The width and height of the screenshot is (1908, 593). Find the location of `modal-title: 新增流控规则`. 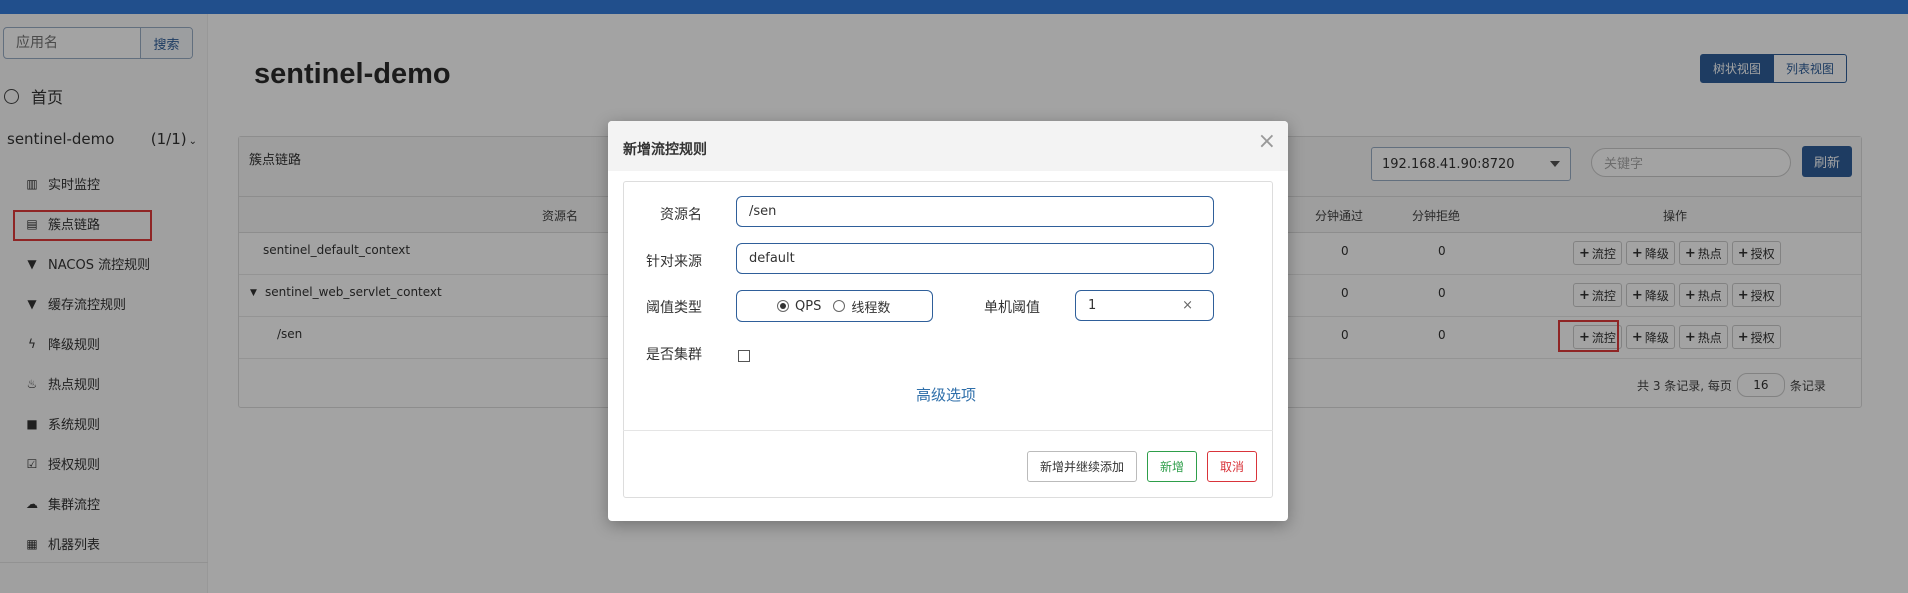

modal-title: 新增流控规则 is located at coordinates (665, 150).